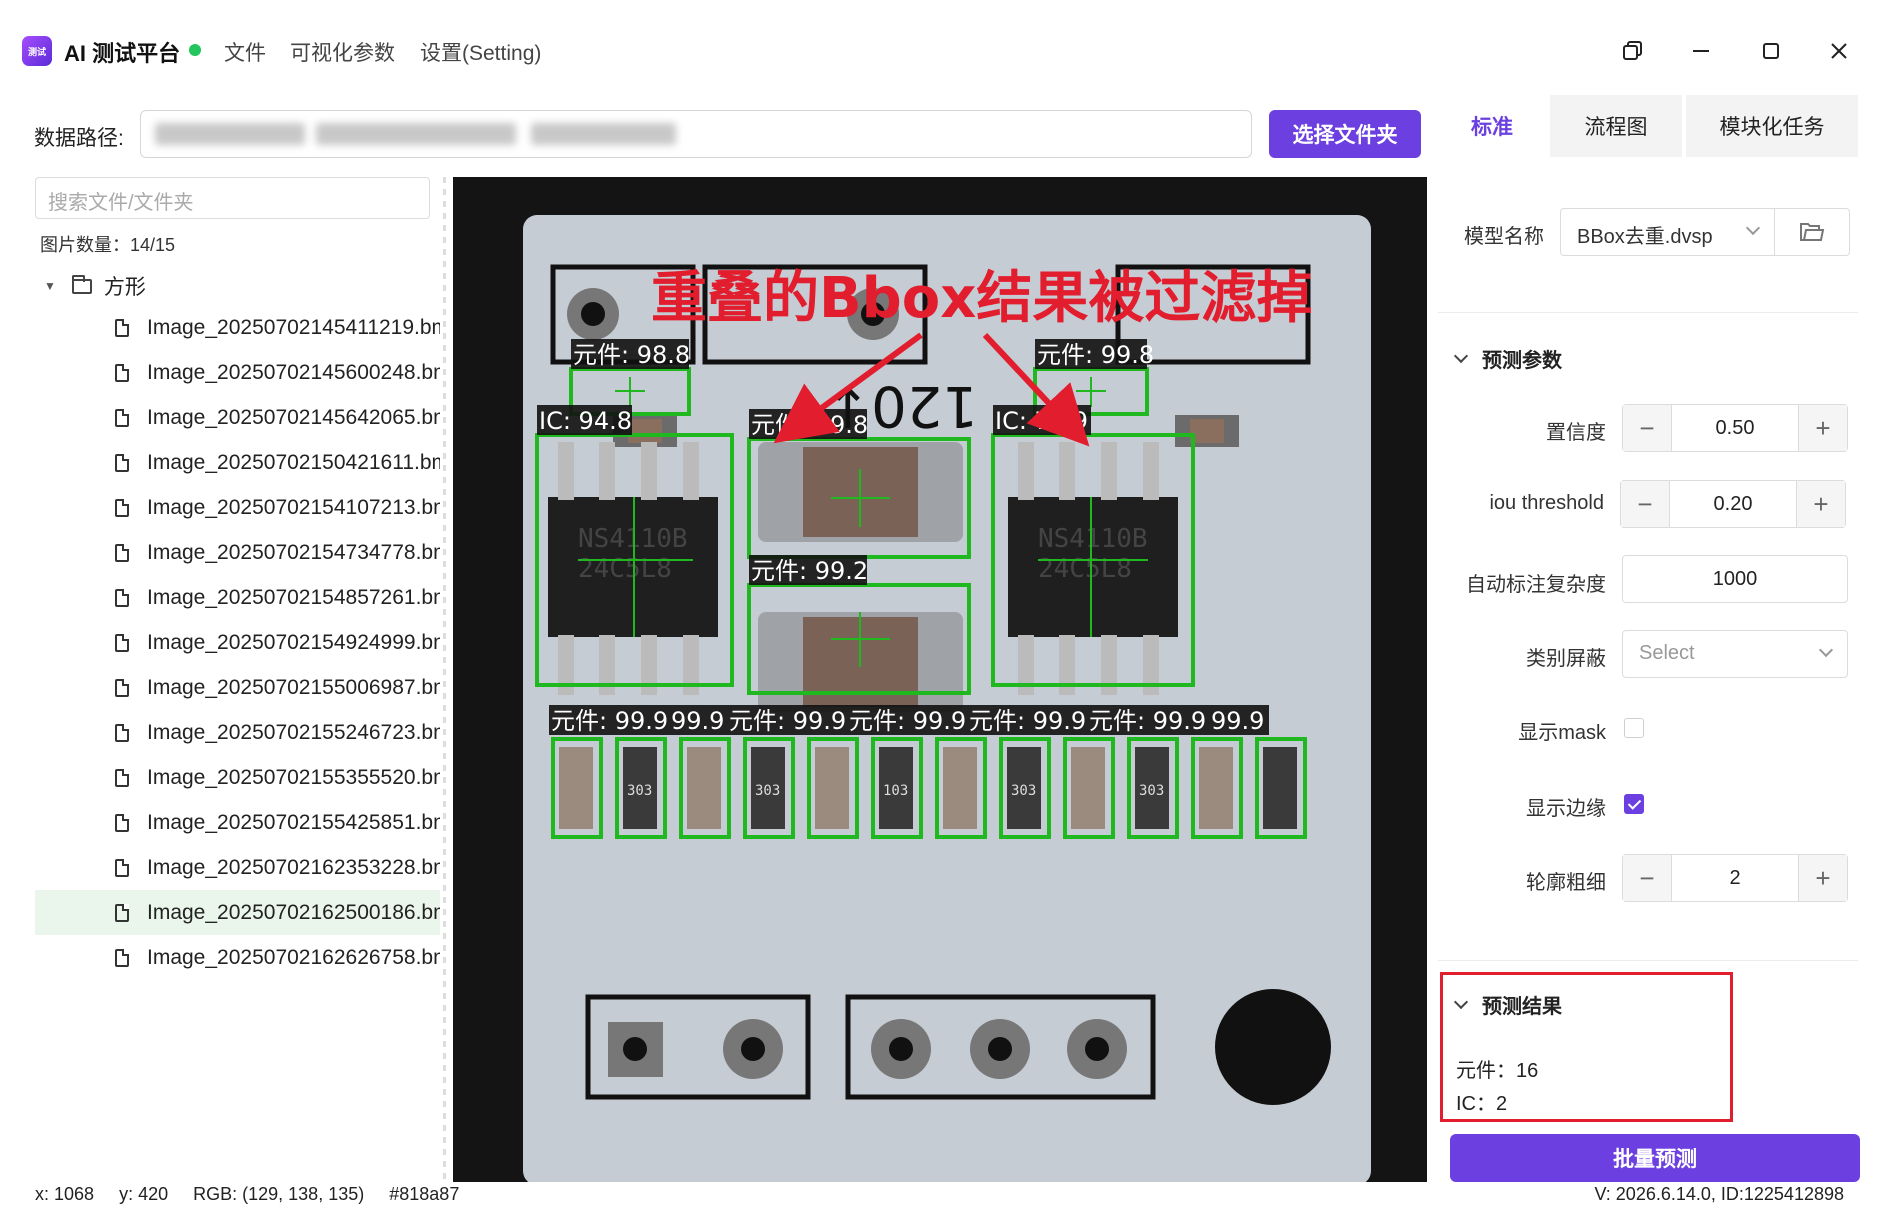 This screenshot has width=1878, height=1216. I want to click on file-list-item: Image_20250702150421611.bmp, so click(237, 462).